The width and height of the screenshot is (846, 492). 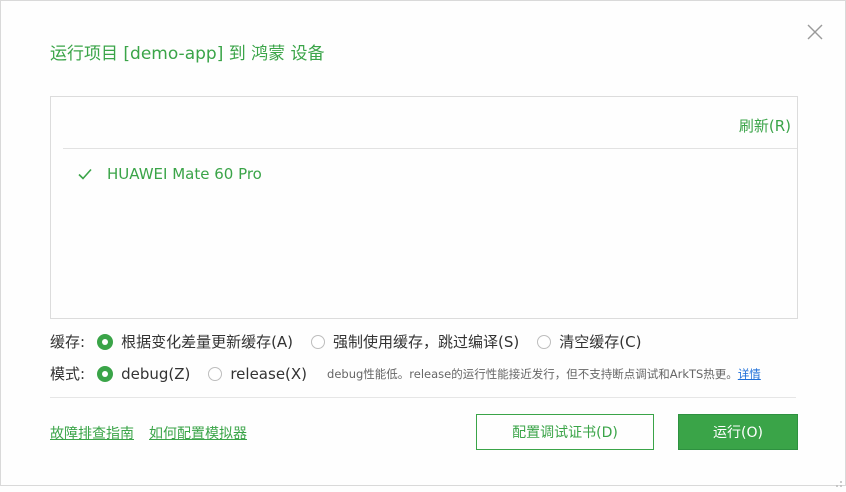 What do you see at coordinates (68, 342) in the screenshot?
I see `cache-label: 缓存:` at bounding box center [68, 342].